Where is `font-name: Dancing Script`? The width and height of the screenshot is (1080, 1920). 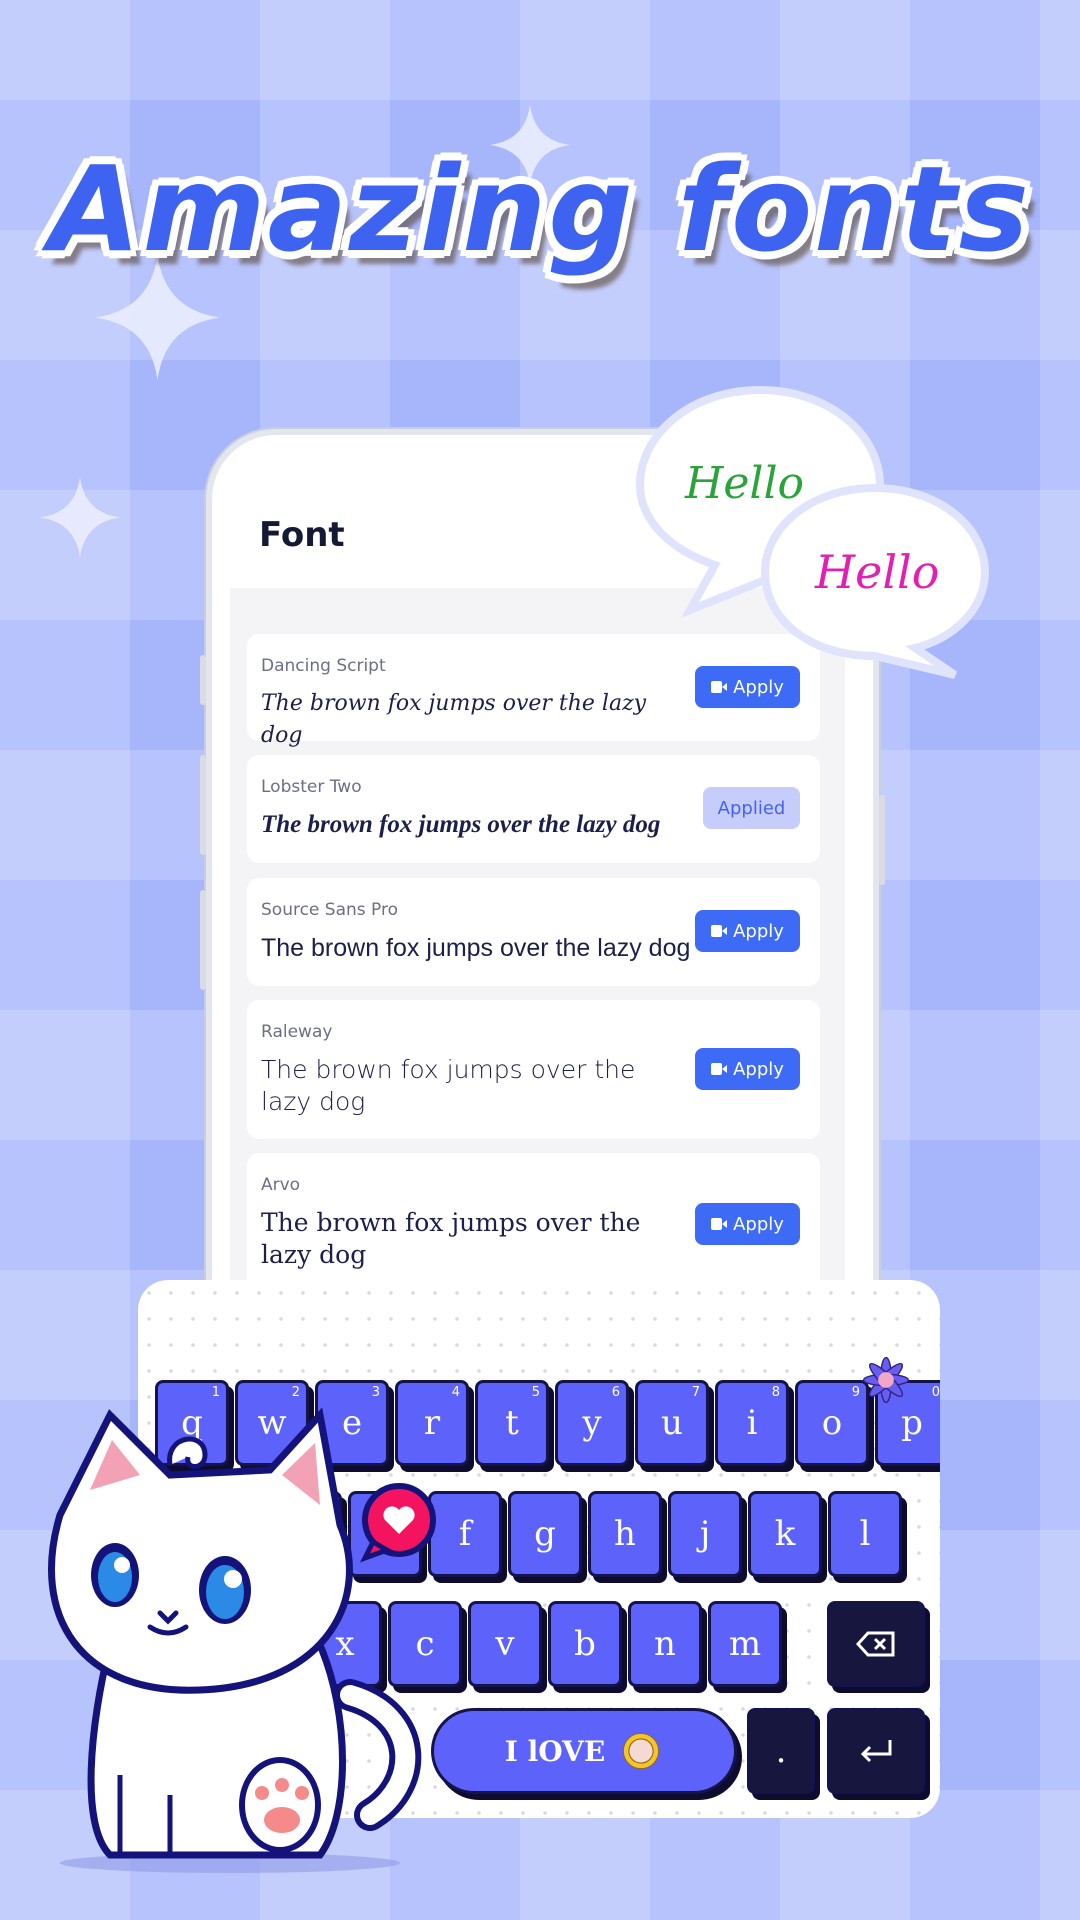
font-name: Dancing Script is located at coordinates (323, 666).